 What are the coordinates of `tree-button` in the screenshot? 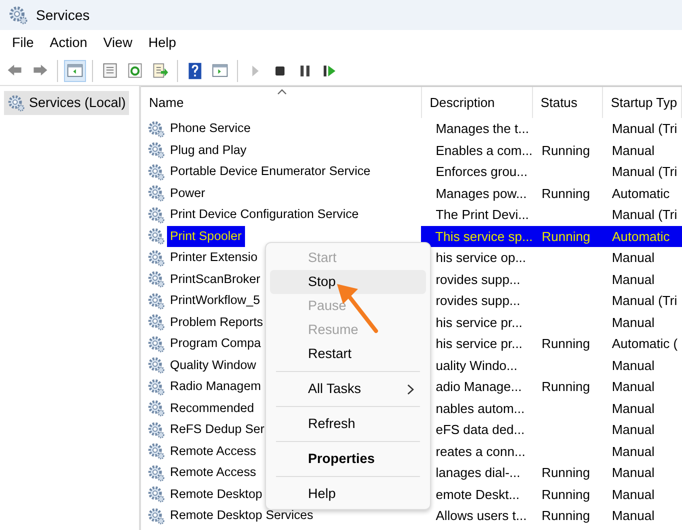 It's located at (75, 71).